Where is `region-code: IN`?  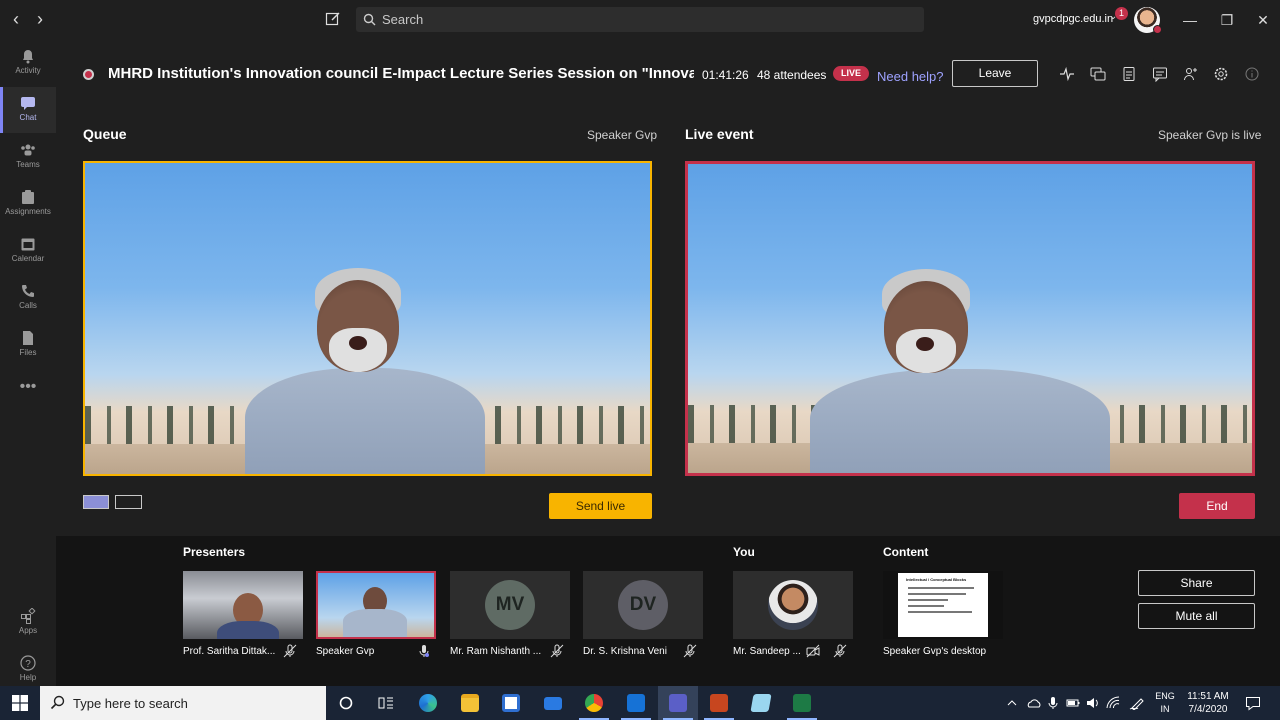 region-code: IN is located at coordinates (1165, 709).